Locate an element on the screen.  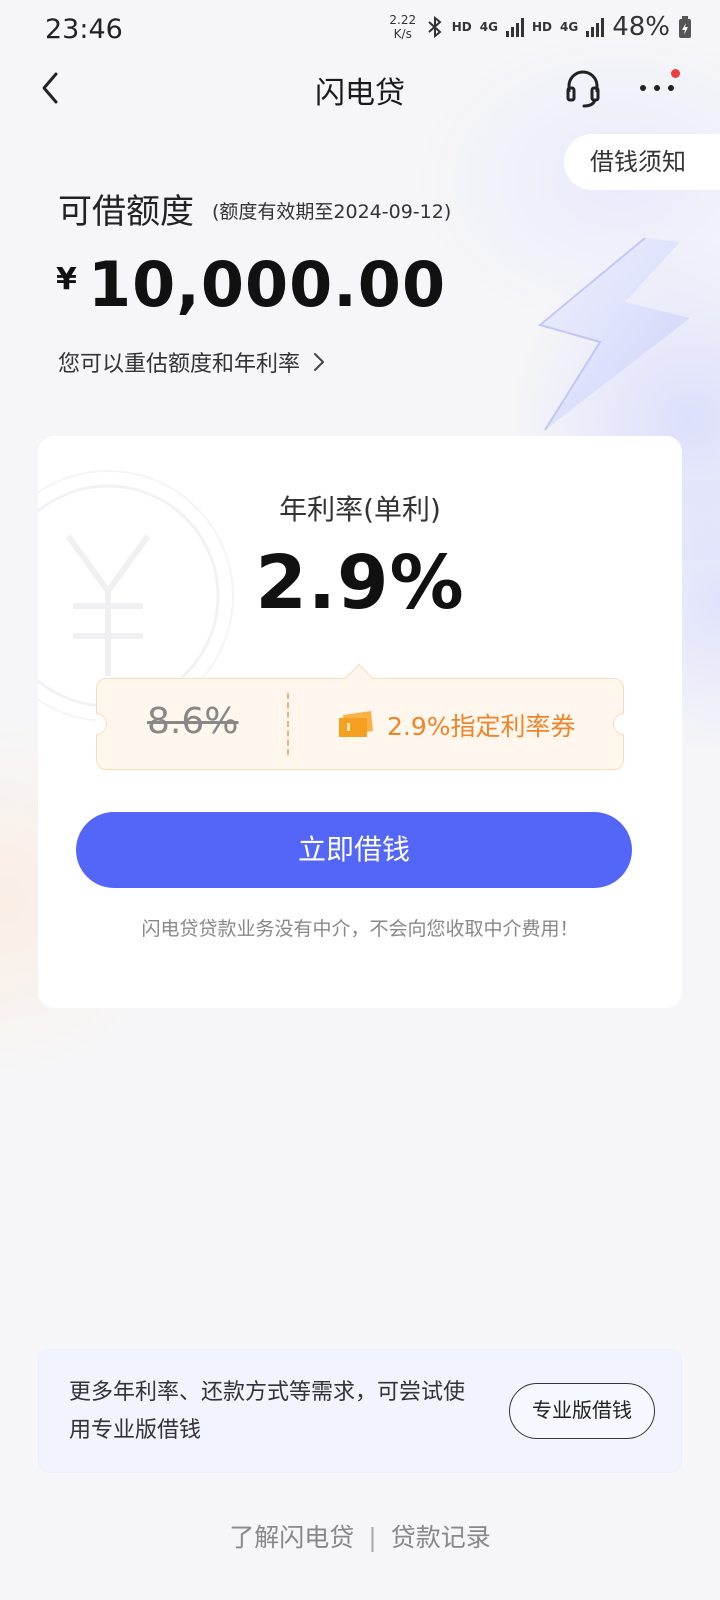
ticket-icon is located at coordinates (356, 724).